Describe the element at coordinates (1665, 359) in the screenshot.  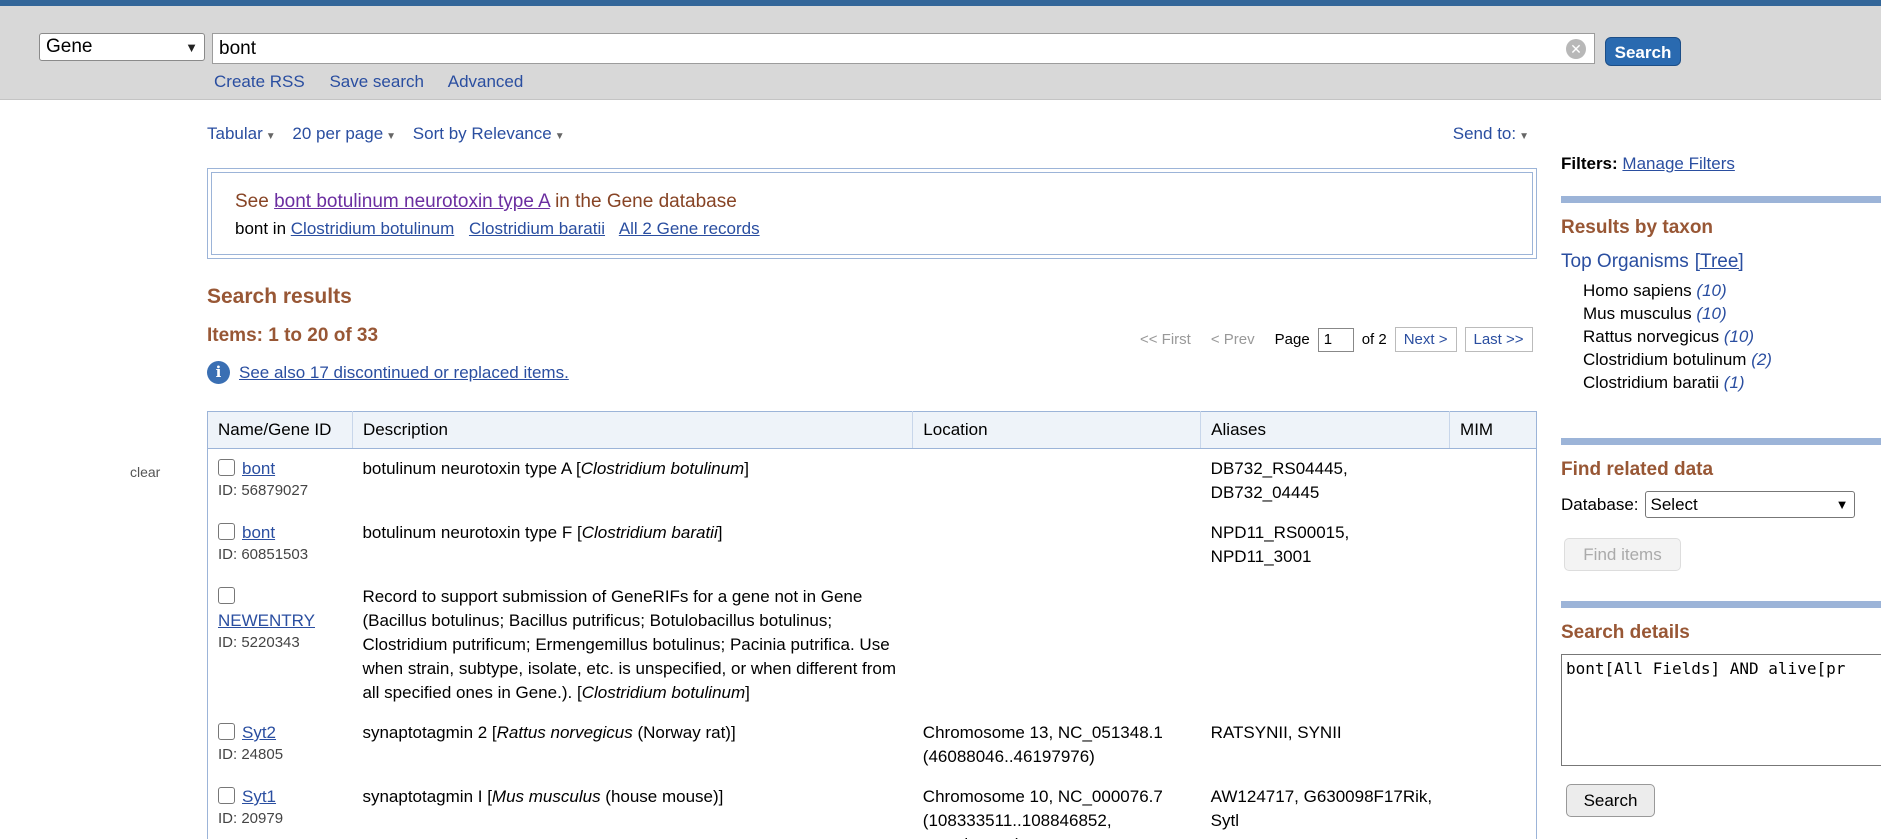
I see `organism-name: Clostridium botulinum` at that location.